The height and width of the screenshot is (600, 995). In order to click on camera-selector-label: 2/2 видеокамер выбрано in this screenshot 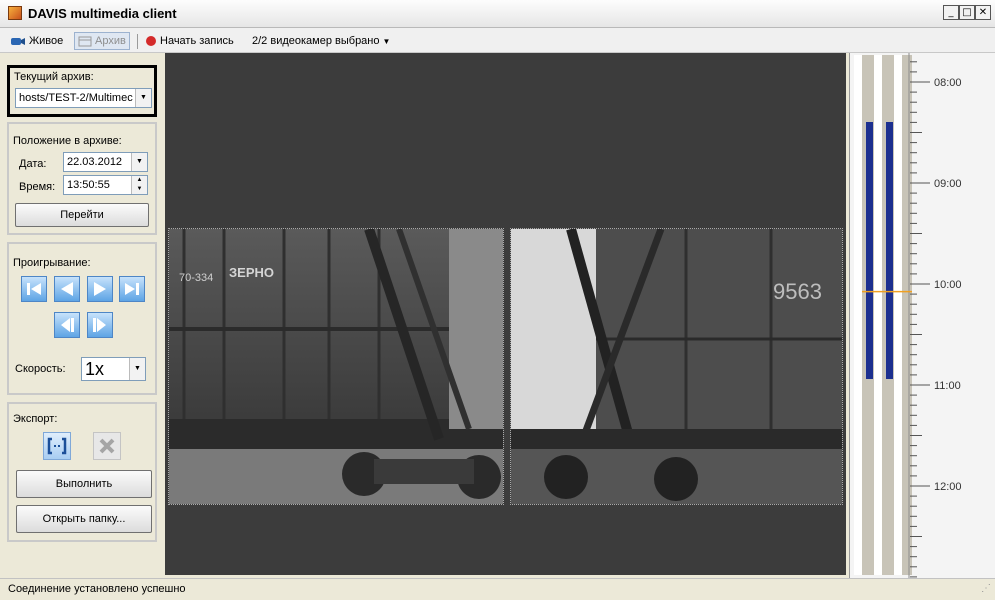, I will do `click(316, 41)`.